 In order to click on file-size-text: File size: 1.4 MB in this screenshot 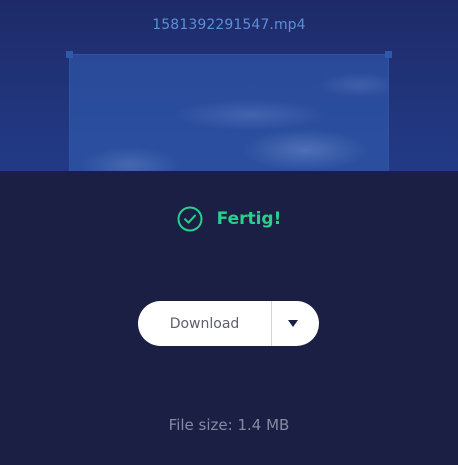, I will do `click(229, 425)`.